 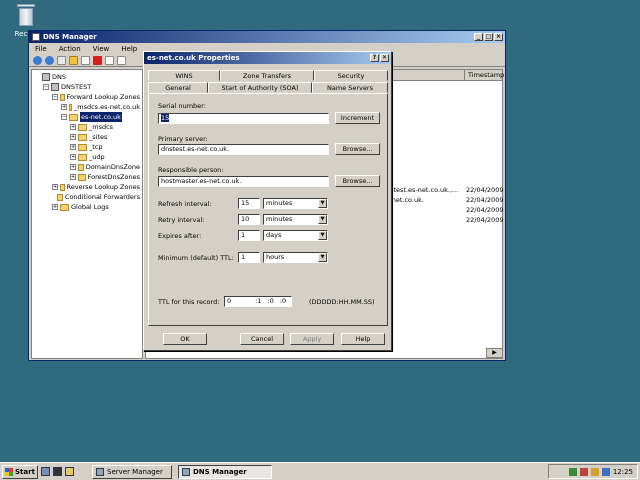 What do you see at coordinates (45, 471) in the screenshot?
I see `server-manager-quicklaunch-icon` at bounding box center [45, 471].